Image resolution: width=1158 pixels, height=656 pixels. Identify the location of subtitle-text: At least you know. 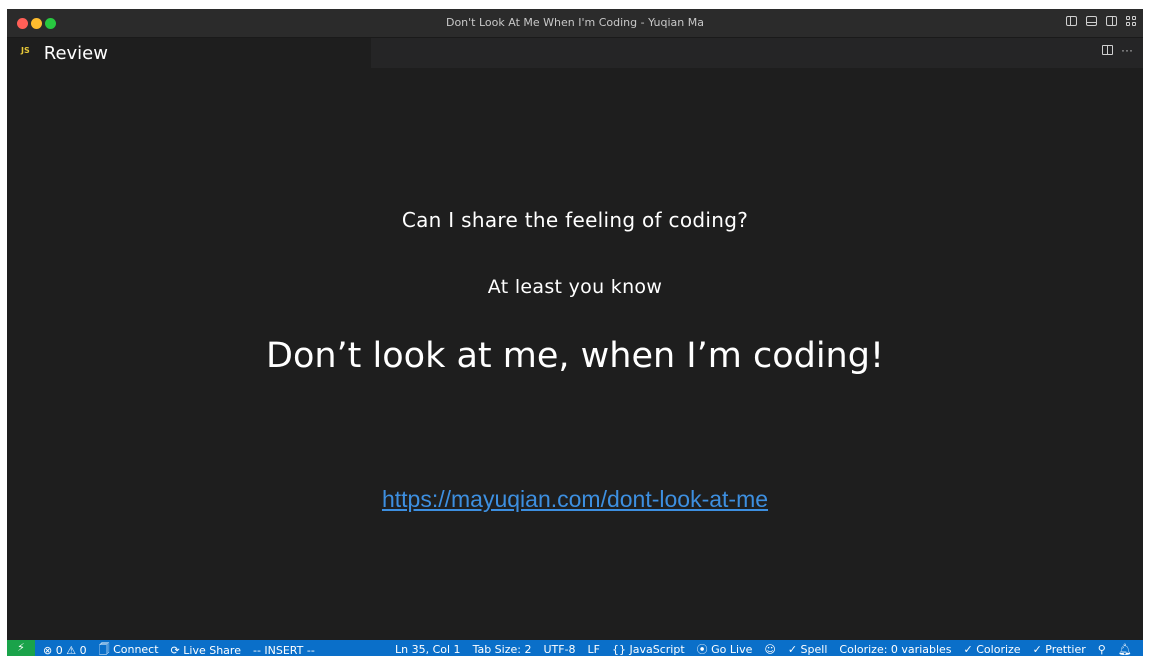
(575, 287).